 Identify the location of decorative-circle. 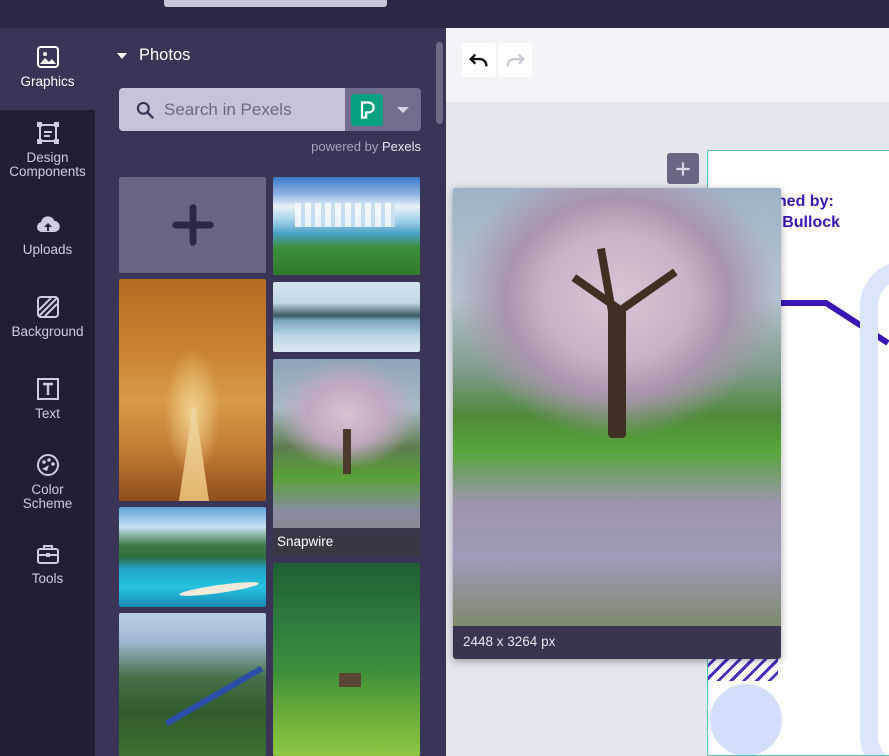
(746, 719).